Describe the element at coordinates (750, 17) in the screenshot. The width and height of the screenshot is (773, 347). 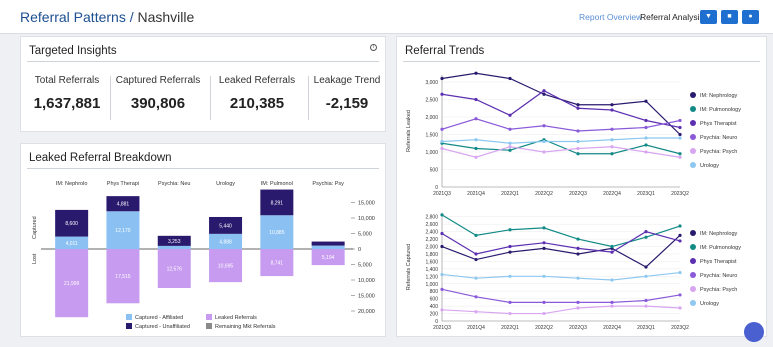
I see `settings-button: ●` at that location.